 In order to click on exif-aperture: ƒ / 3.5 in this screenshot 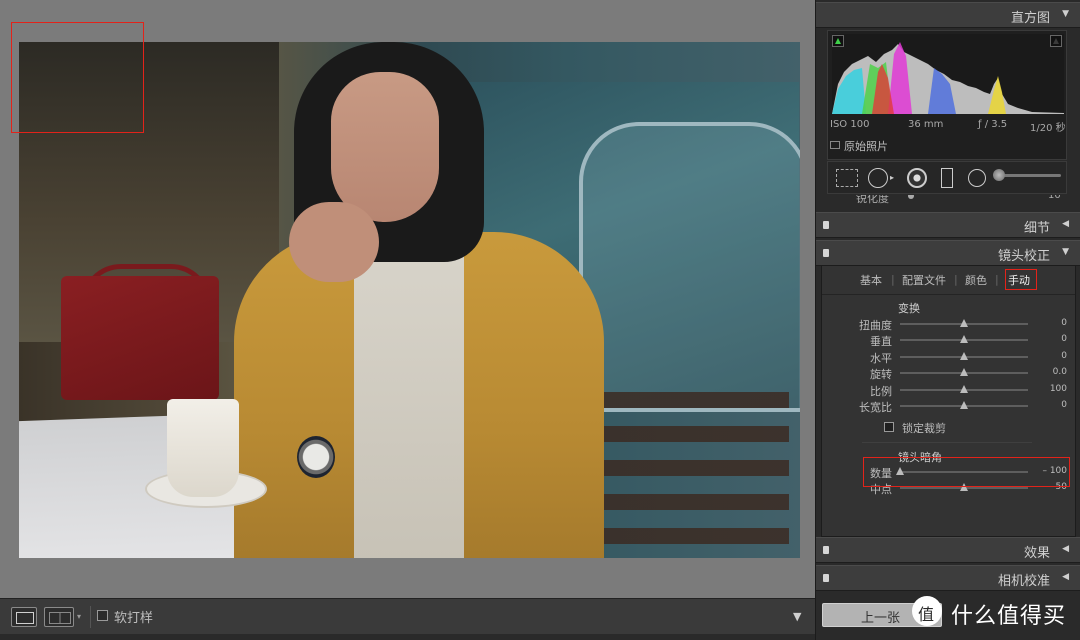, I will do `click(993, 124)`.